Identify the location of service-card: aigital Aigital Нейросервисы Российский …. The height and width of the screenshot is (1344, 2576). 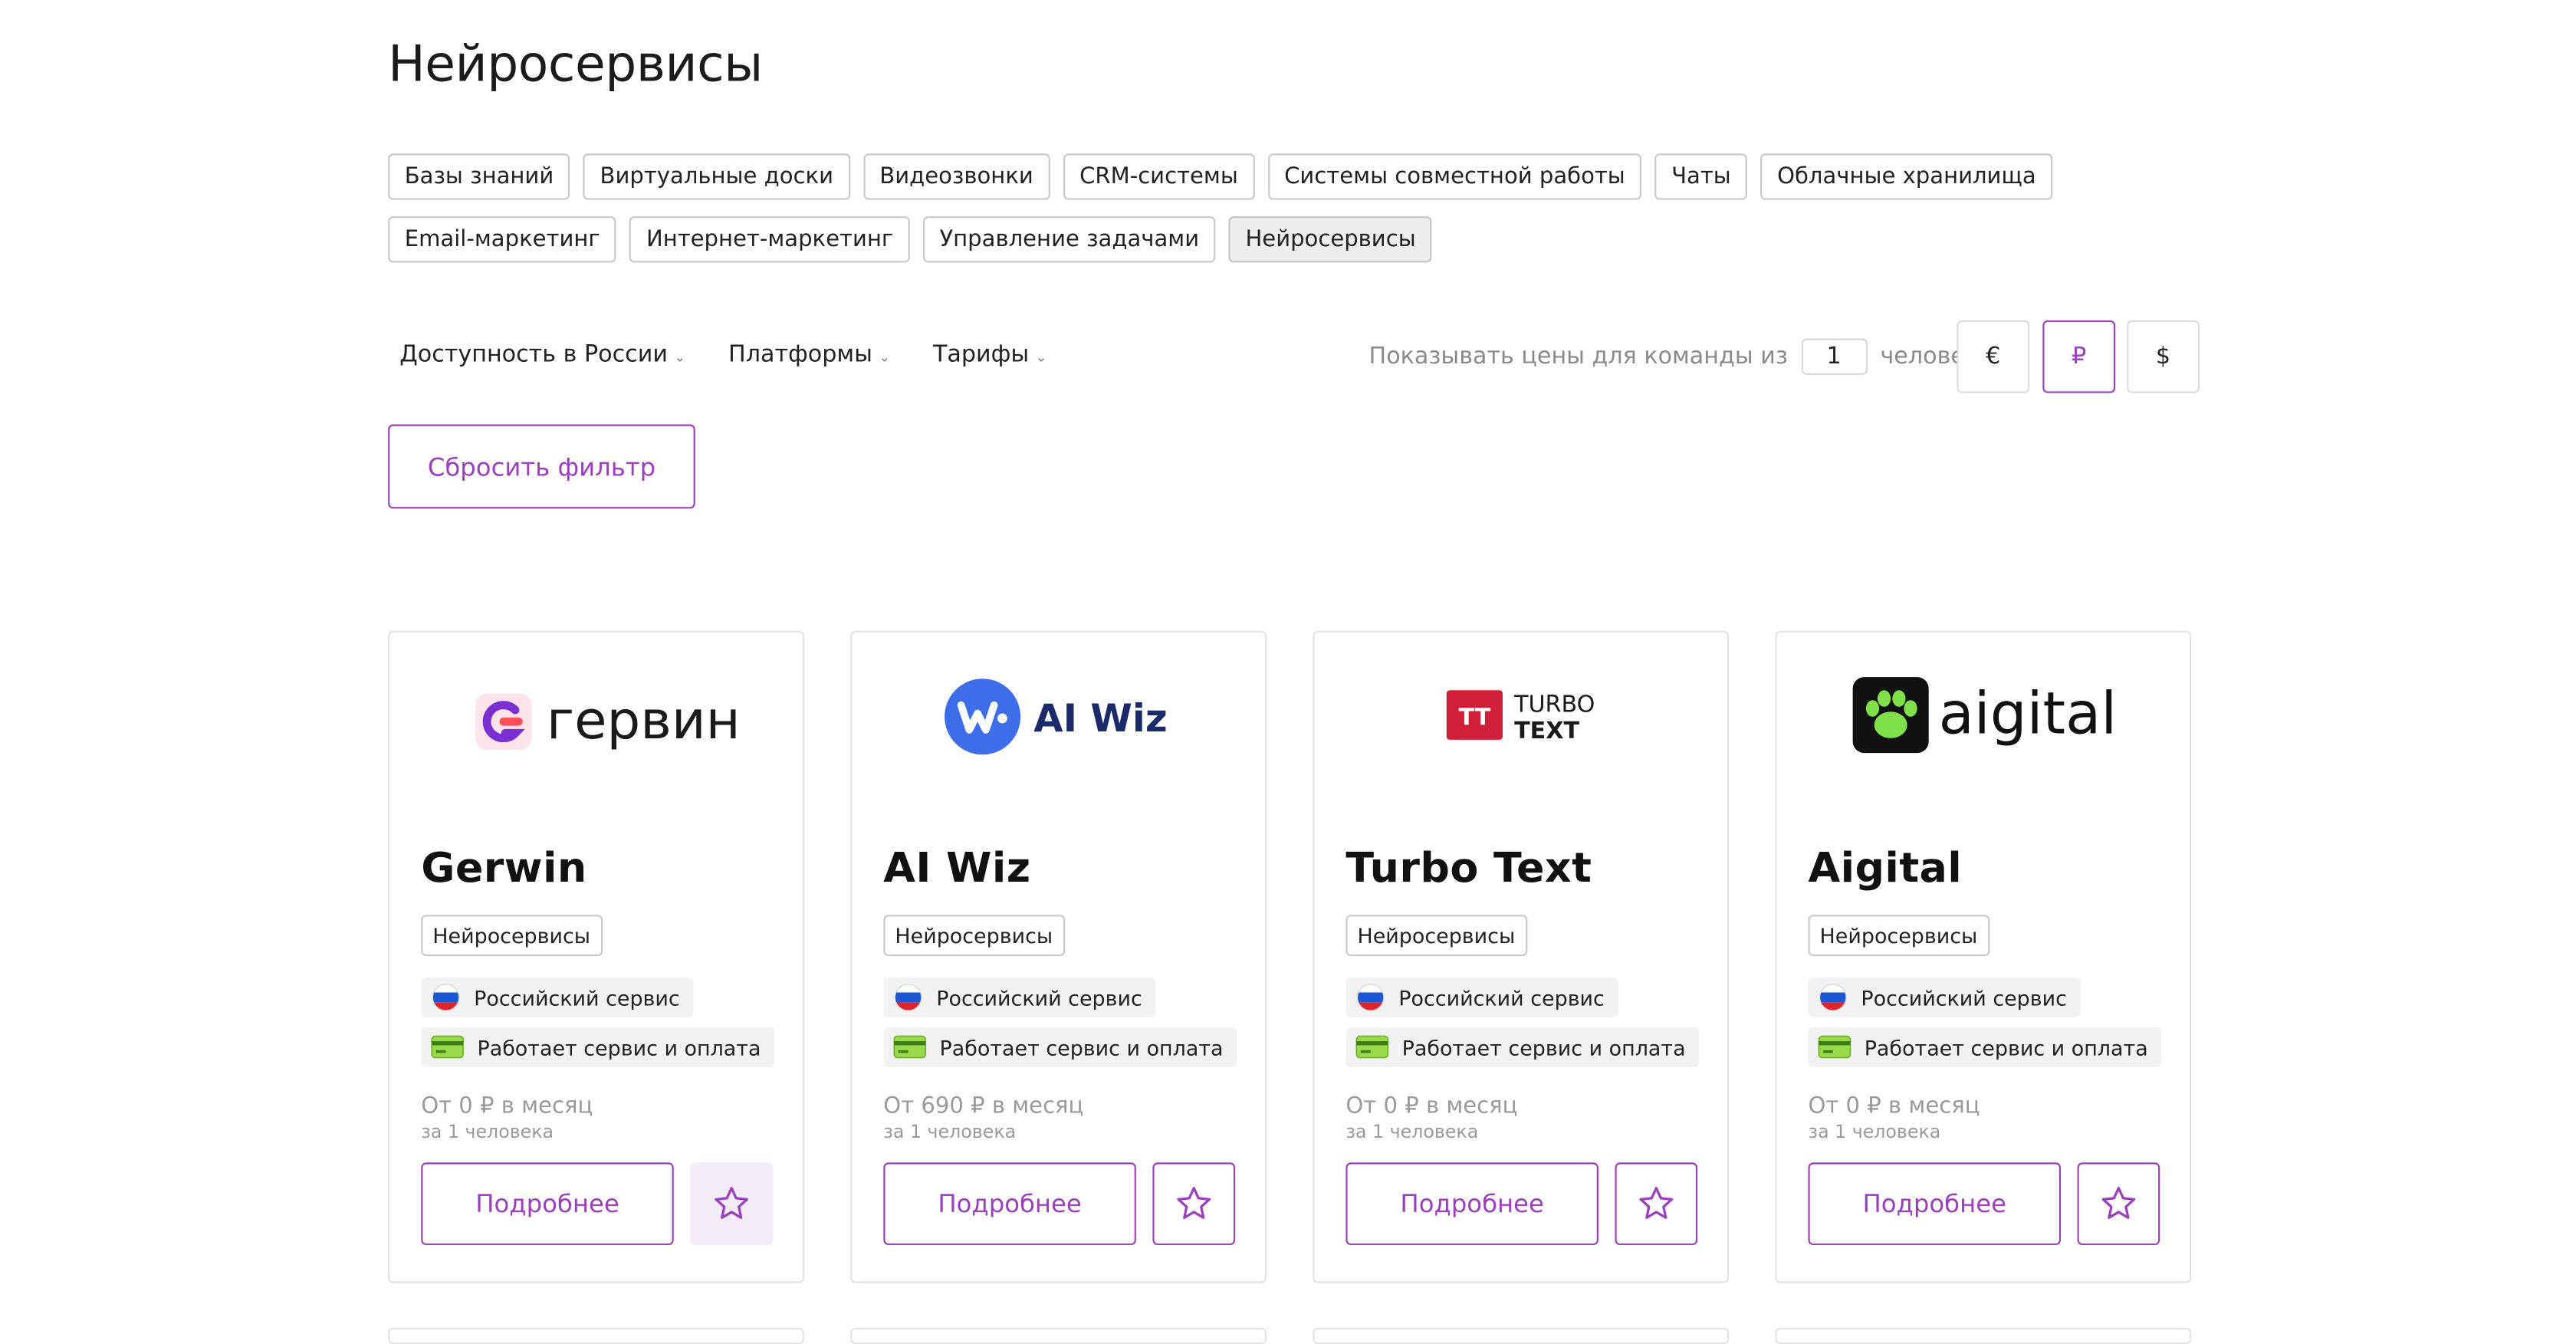
(1984, 956).